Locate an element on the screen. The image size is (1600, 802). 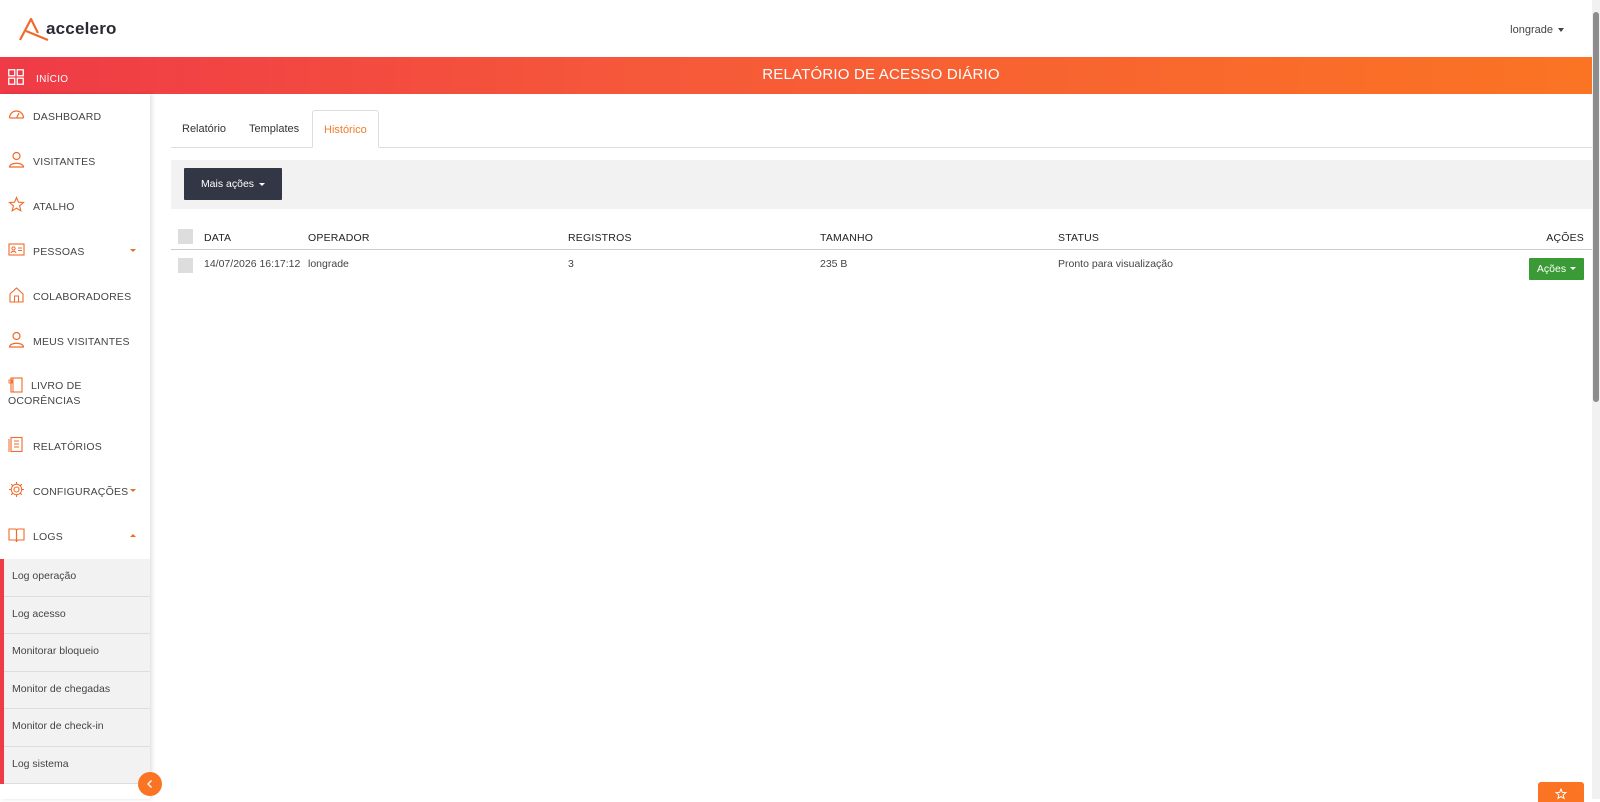
sidebar-item-livro-de-ocorencias: LIVRO DE OCORÊNCIAS is located at coordinates (75, 394).